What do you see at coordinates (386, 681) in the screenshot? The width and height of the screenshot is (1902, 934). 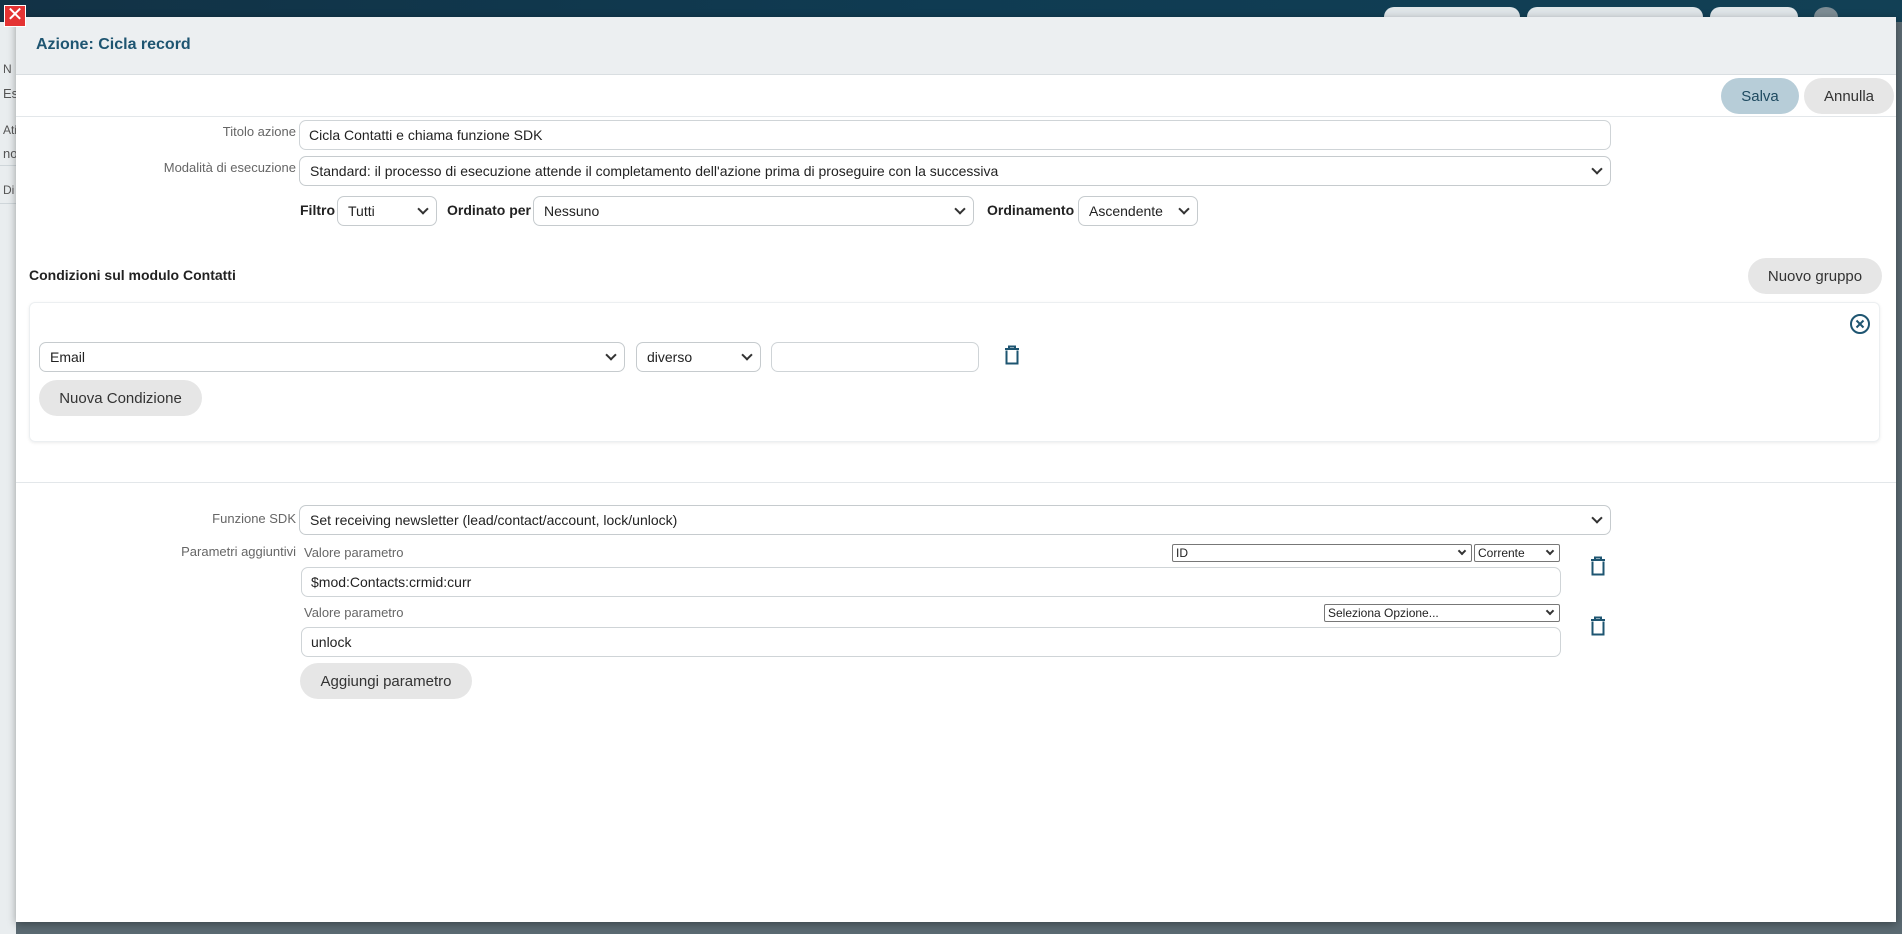 I see `add-parameter-button: Aggiungi parametro` at bounding box center [386, 681].